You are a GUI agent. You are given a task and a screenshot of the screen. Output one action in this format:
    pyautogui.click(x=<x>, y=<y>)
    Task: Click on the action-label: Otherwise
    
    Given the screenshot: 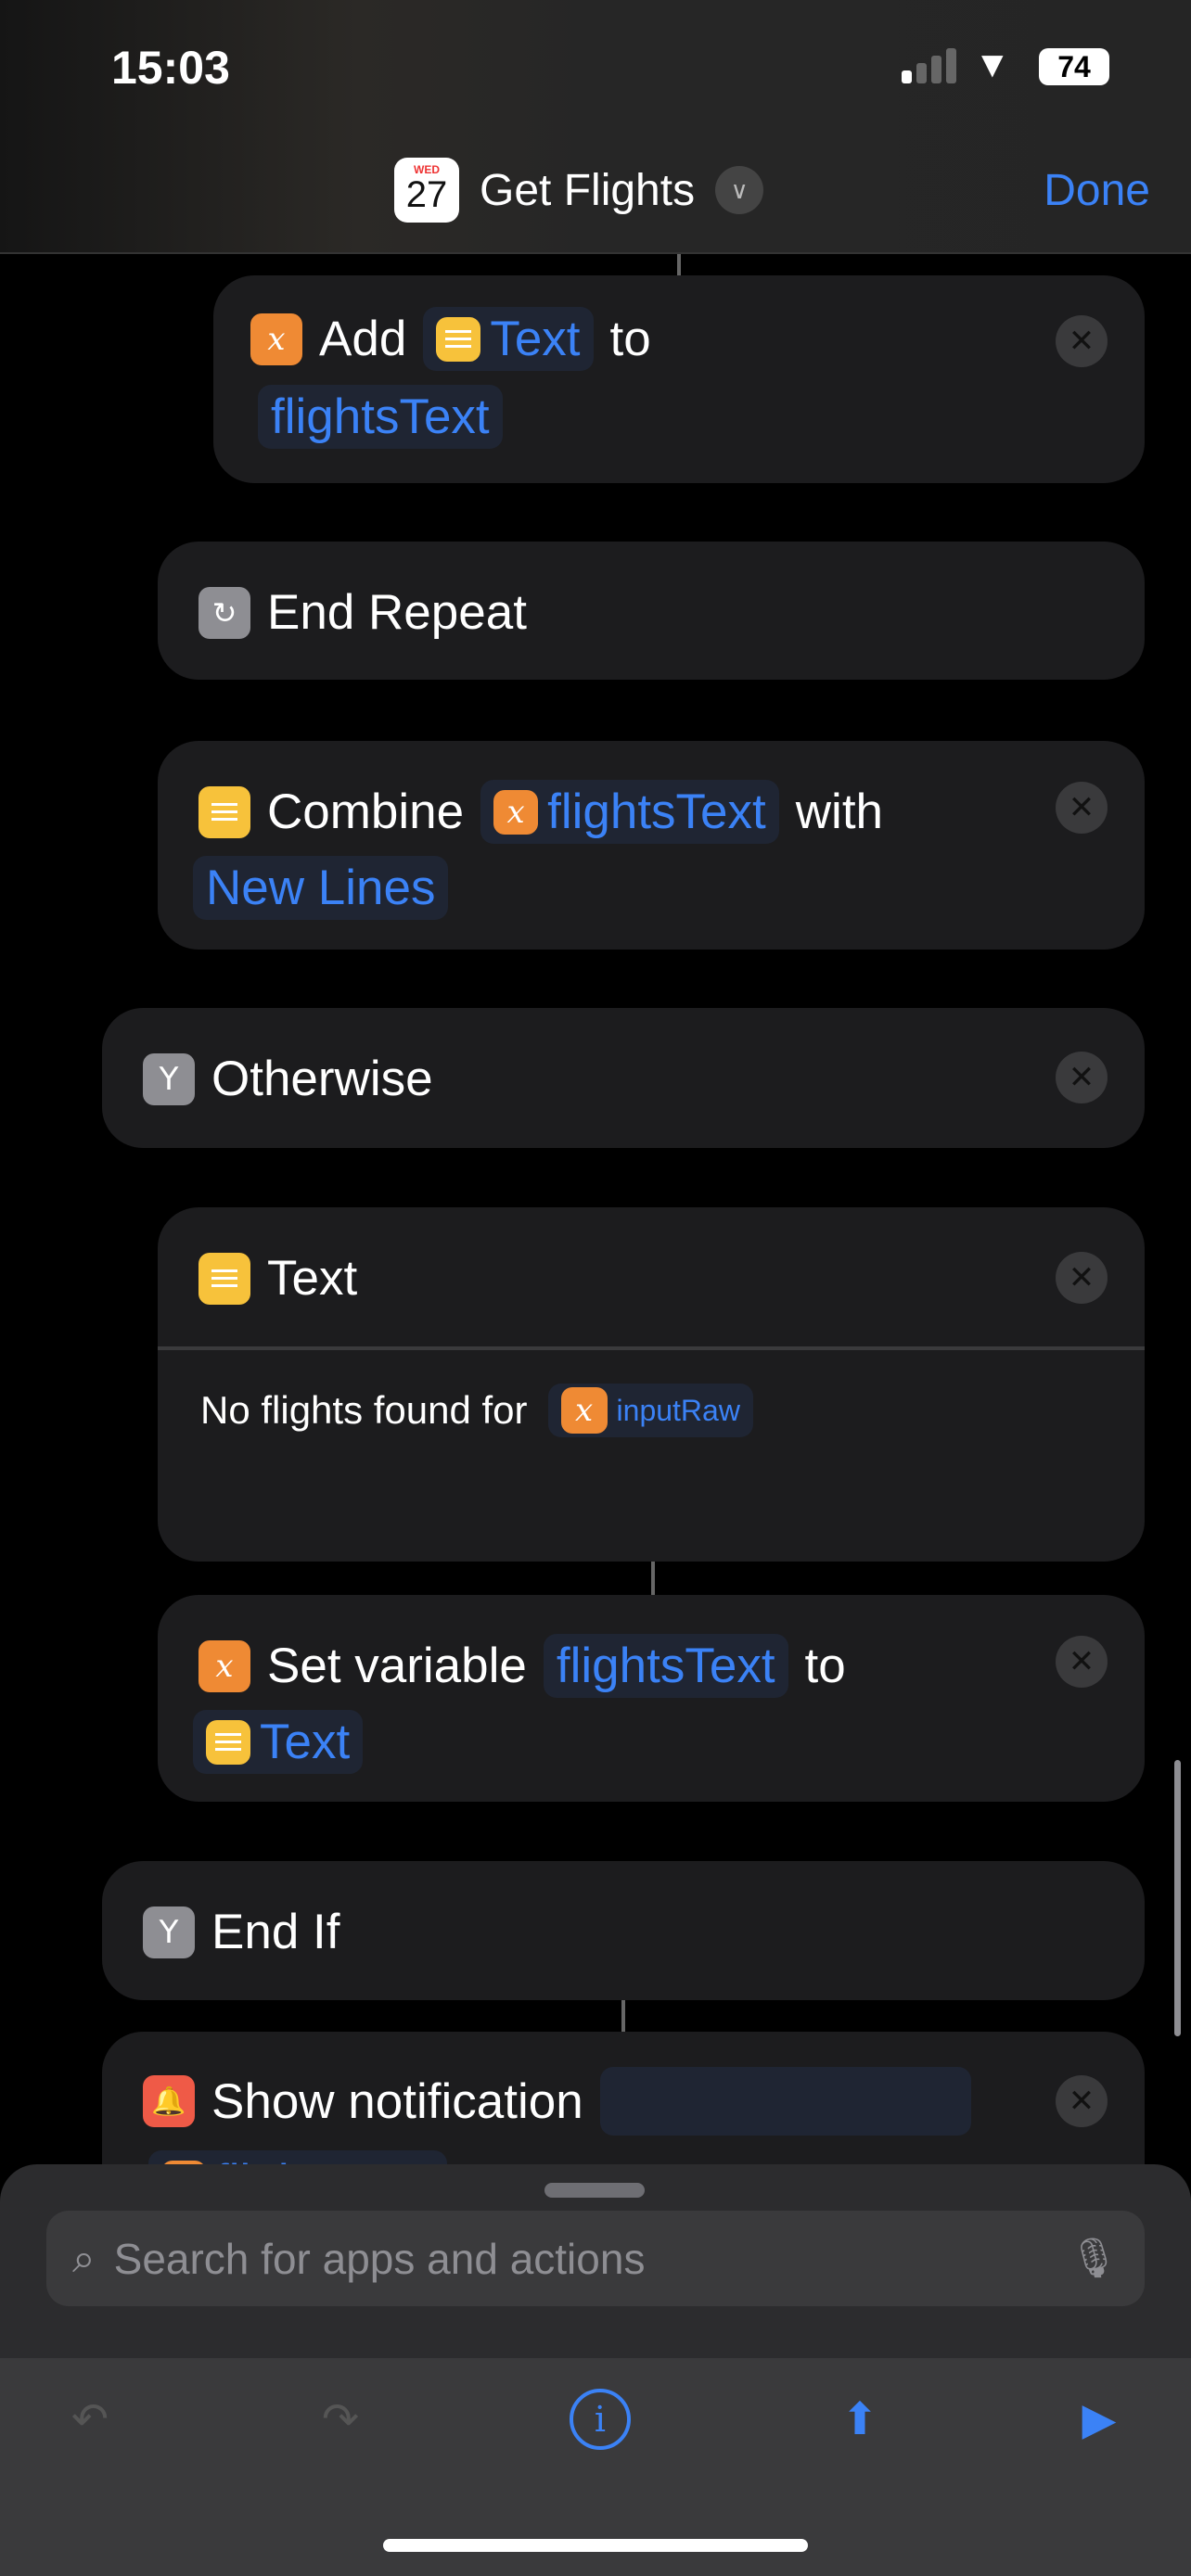 What is the action you would take?
    pyautogui.click(x=322, y=1079)
    